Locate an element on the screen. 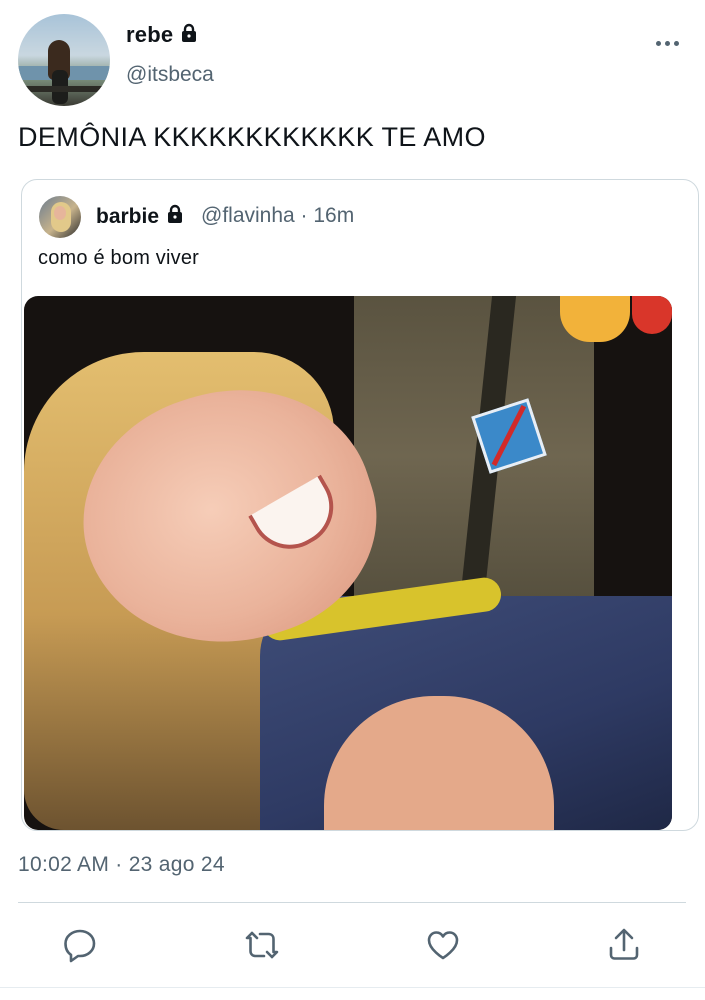  author-name-row: rebe is located at coordinates (162, 35).